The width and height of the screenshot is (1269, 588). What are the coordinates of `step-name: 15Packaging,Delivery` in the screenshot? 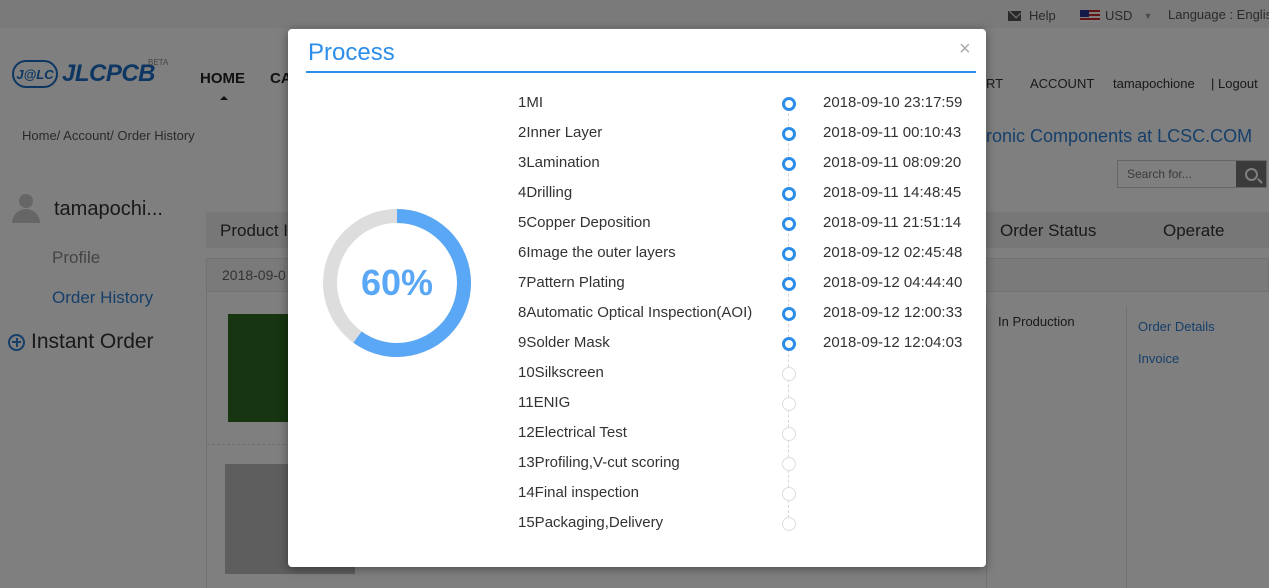 It's located at (591, 522).